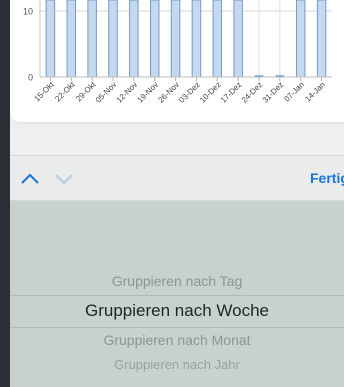 The width and height of the screenshot is (344, 387). Describe the element at coordinates (71, 39) in the screenshot. I see `bar-22-Okt` at that location.